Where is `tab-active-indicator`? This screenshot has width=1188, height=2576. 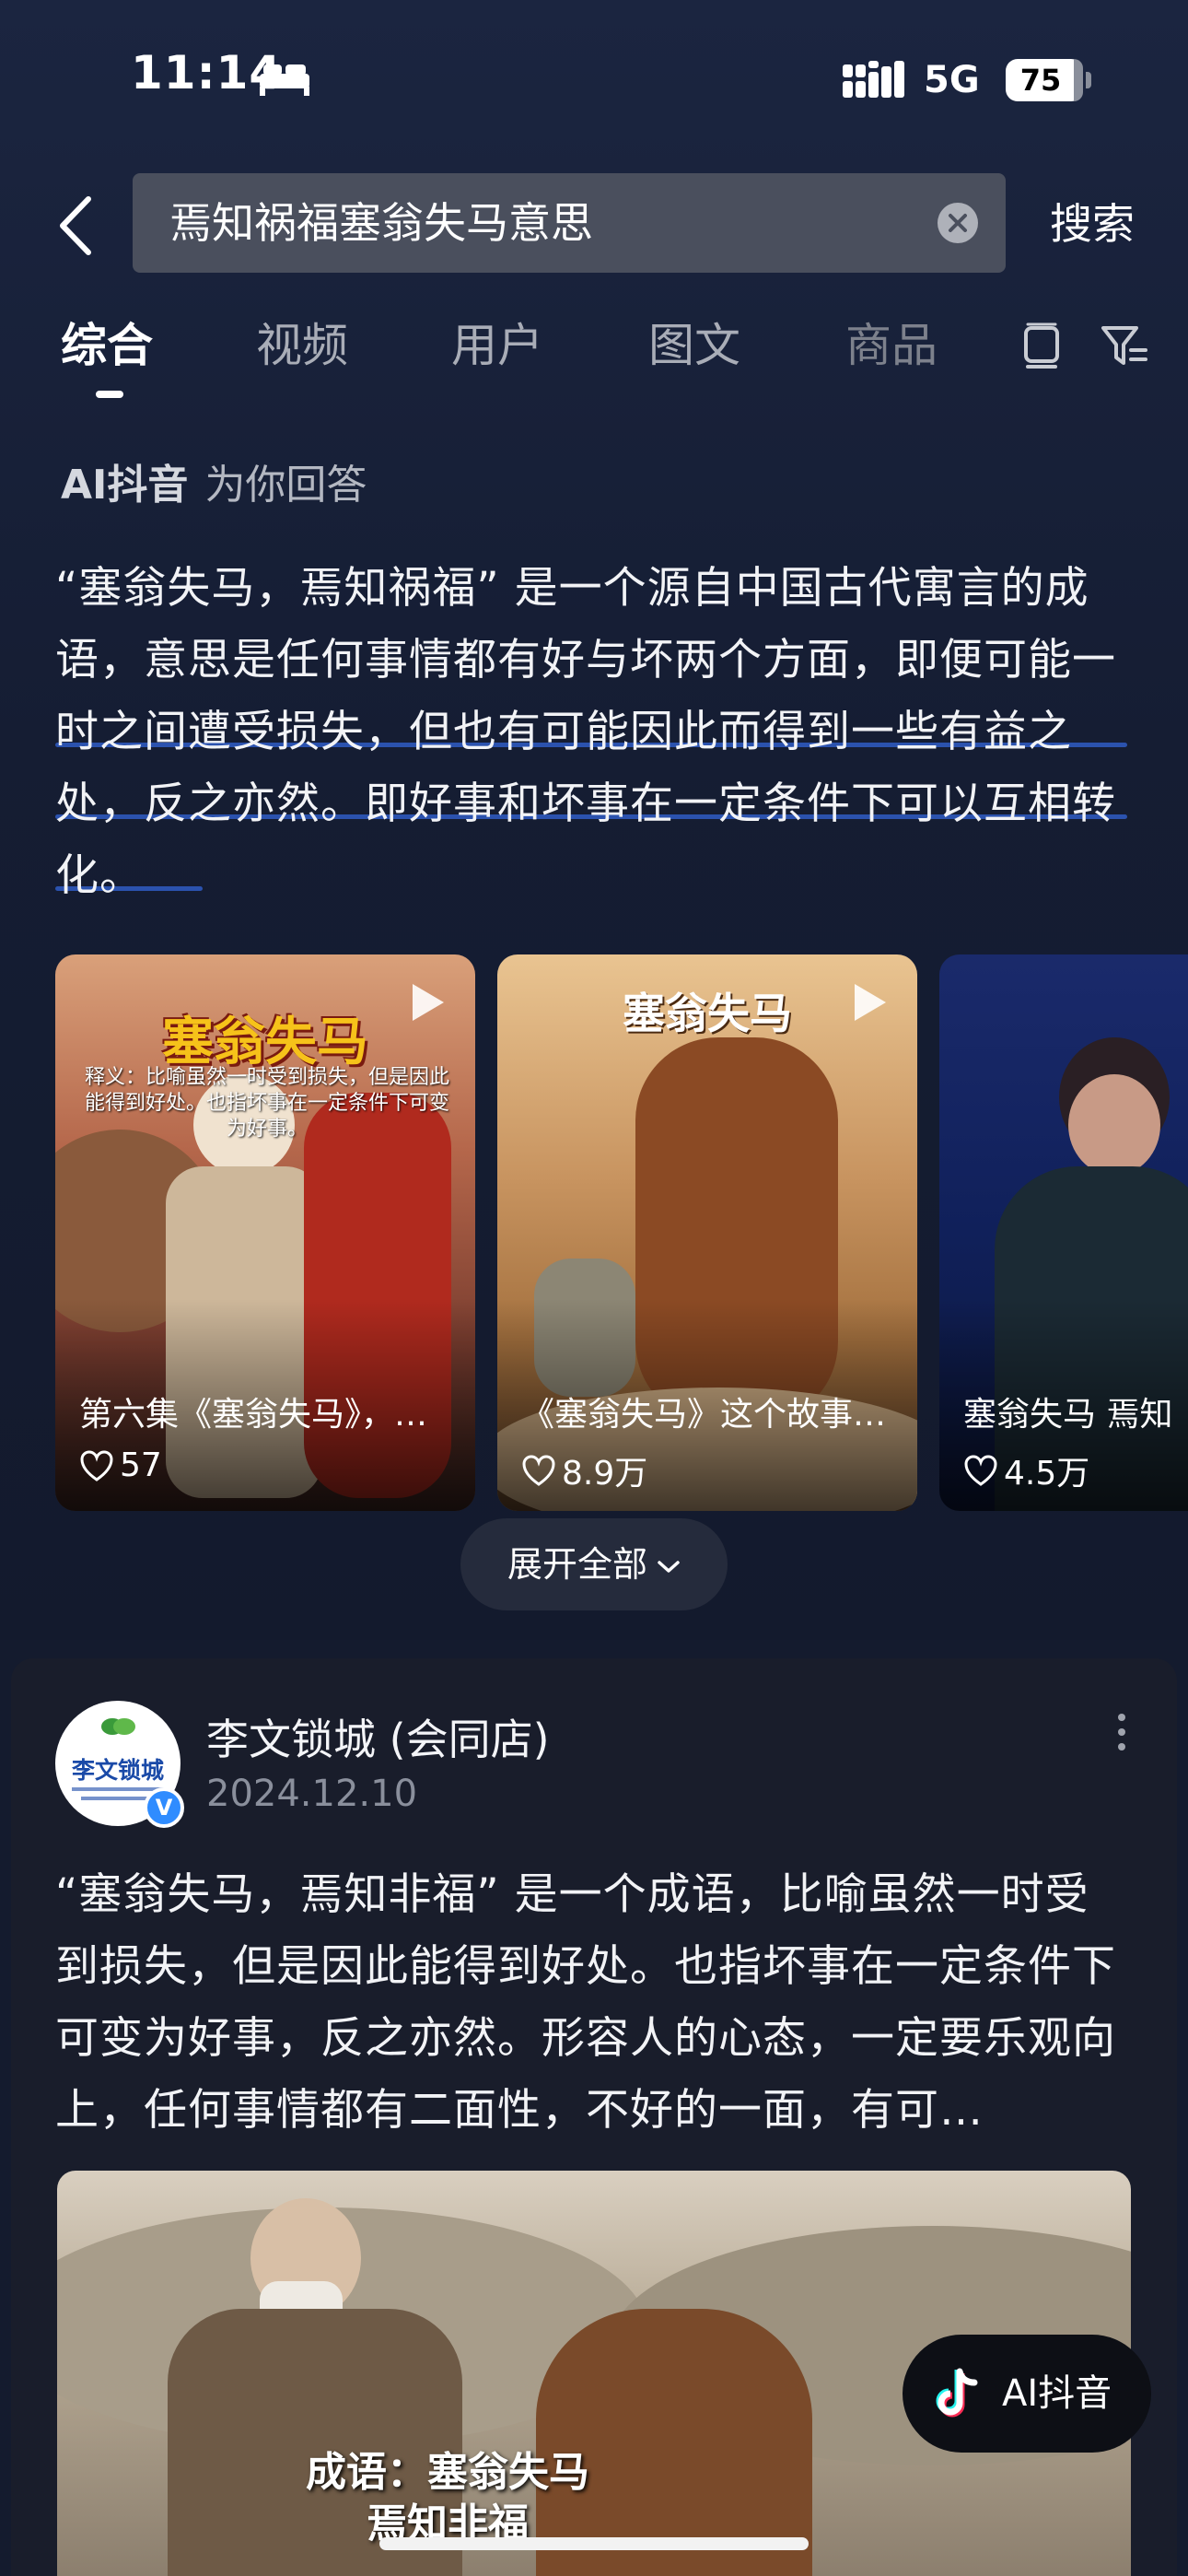 tab-active-indicator is located at coordinates (109, 395).